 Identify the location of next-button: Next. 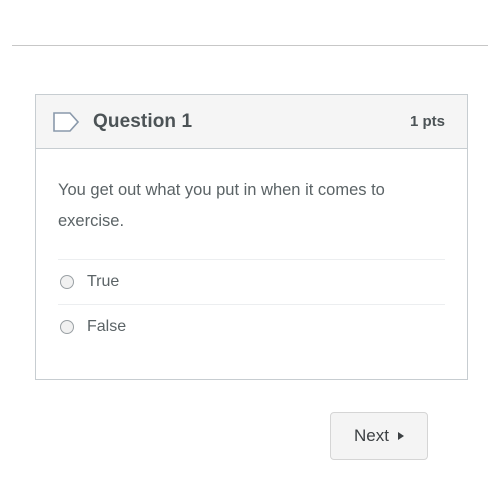
(379, 436).